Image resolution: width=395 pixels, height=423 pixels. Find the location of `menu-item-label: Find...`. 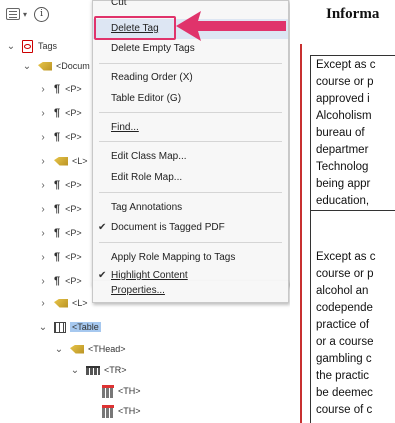

menu-item-label: Find... is located at coordinates (125, 127).